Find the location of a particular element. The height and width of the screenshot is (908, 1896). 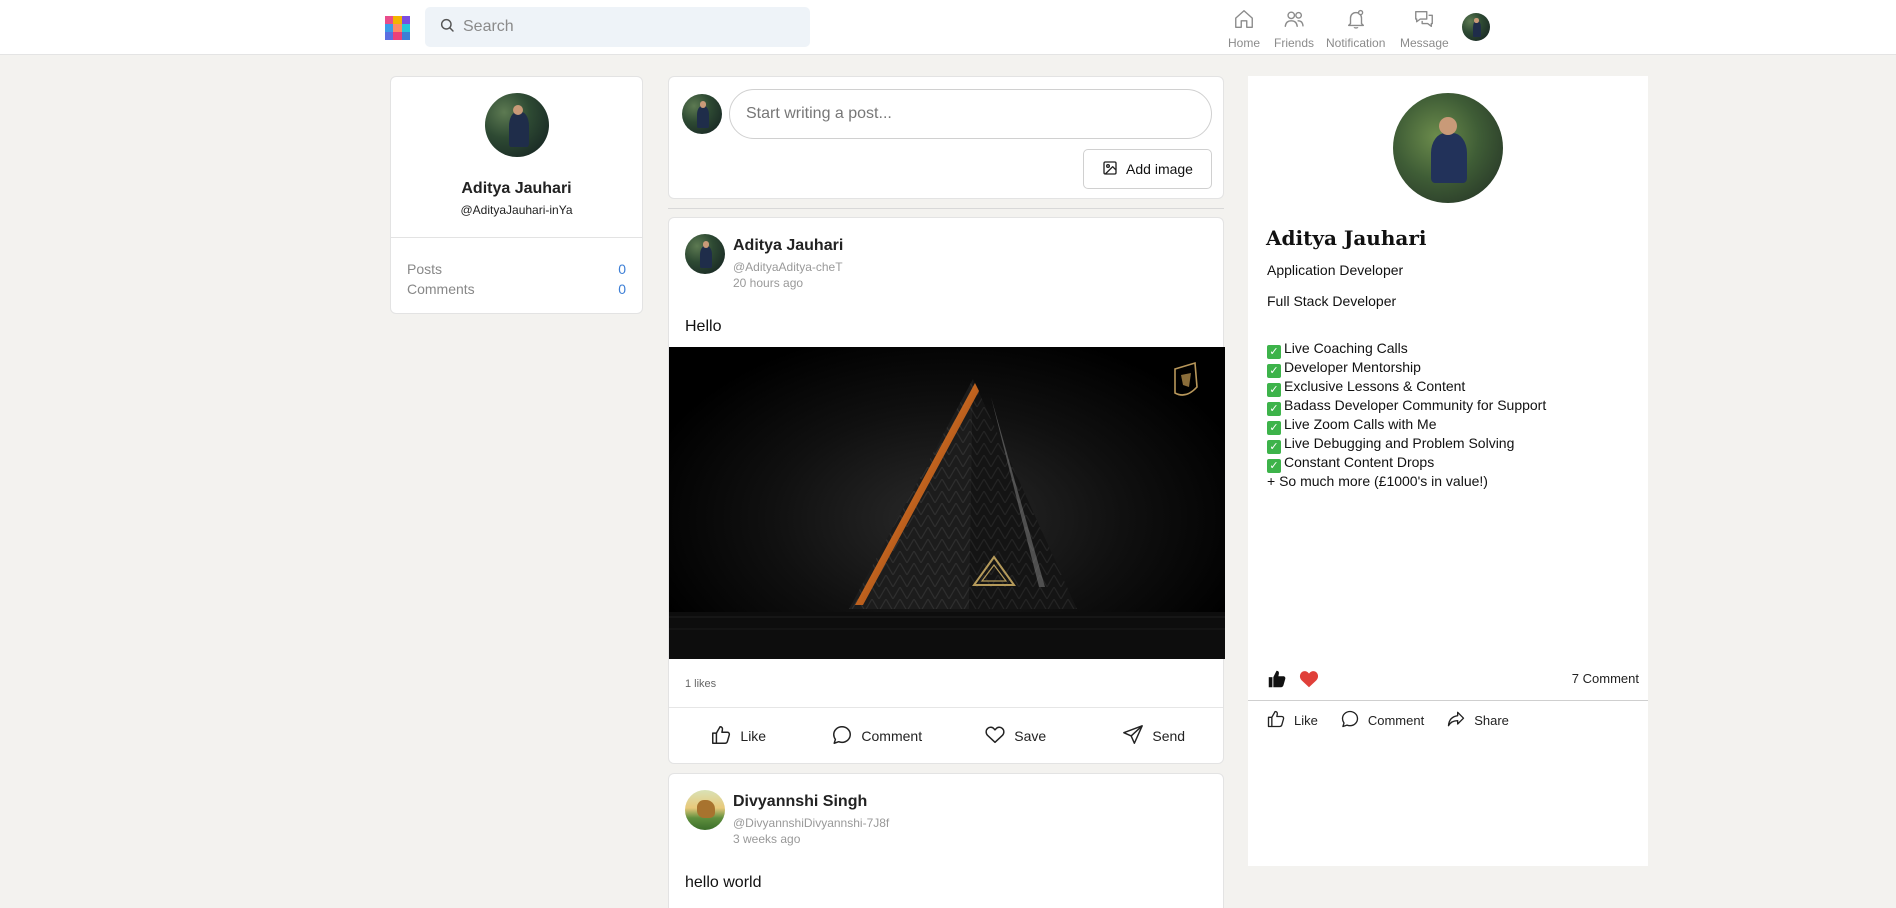

friends-icon is located at coordinates (1294, 22).